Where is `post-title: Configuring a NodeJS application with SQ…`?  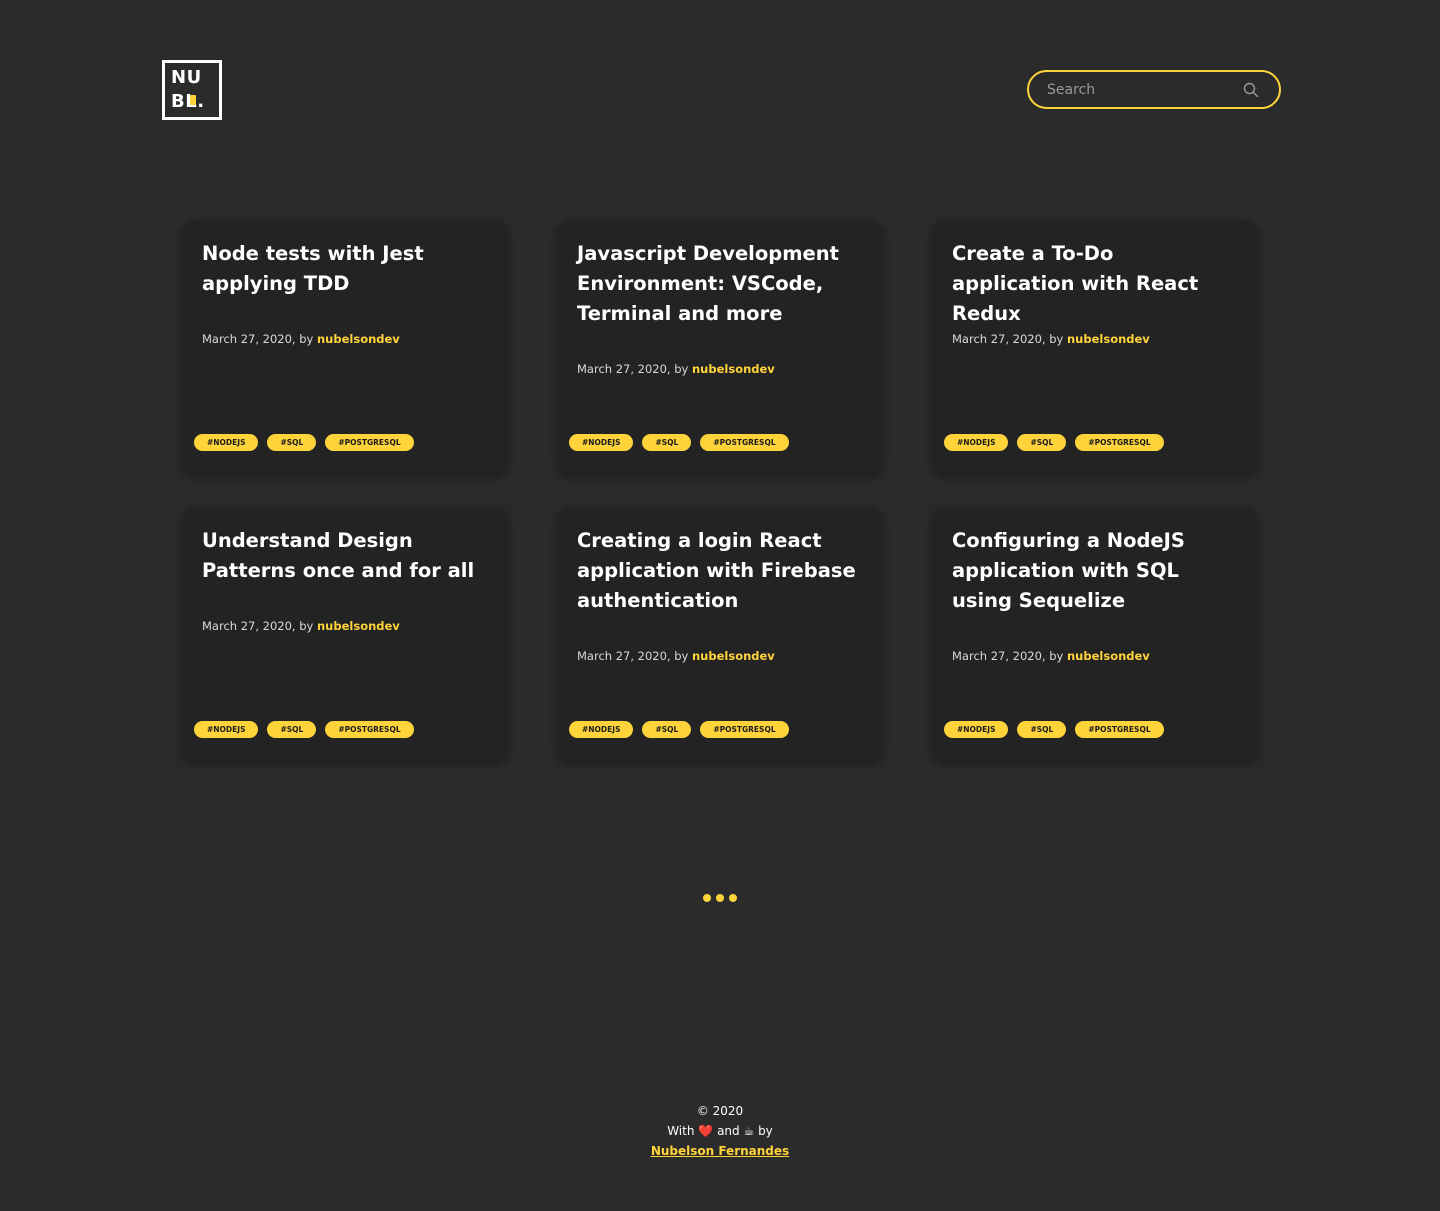
post-title: Configuring a NodeJS application with SQ… is located at coordinates (1097, 571).